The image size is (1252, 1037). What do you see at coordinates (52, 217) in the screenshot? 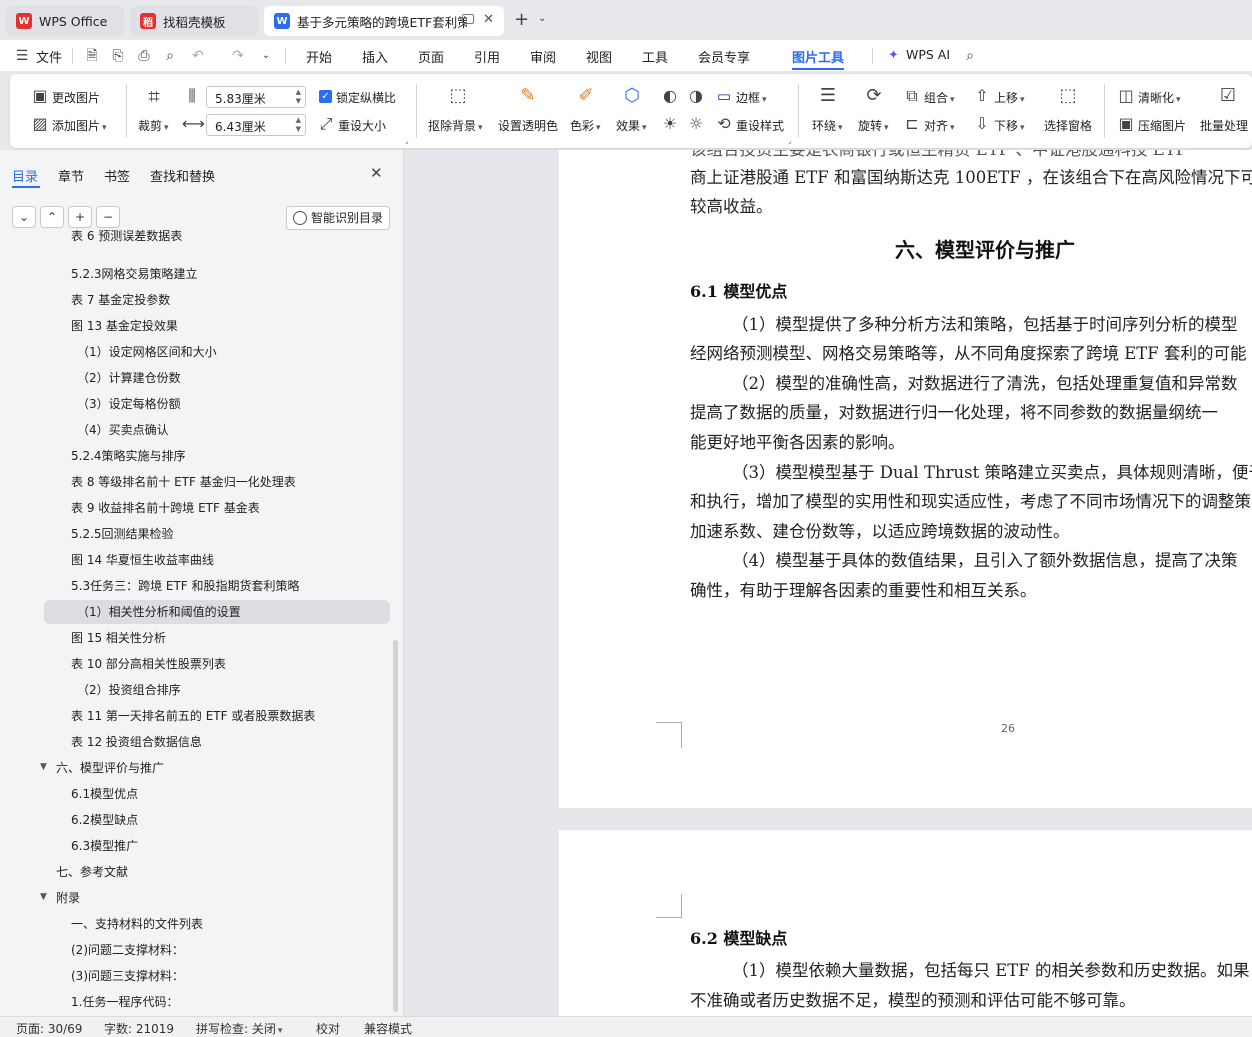
I see `expand-up-button: ⌃` at bounding box center [52, 217].